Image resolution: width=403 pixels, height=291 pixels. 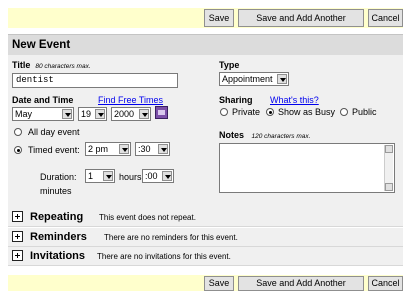 What do you see at coordinates (161, 112) in the screenshot?
I see `calendar-icon` at bounding box center [161, 112].